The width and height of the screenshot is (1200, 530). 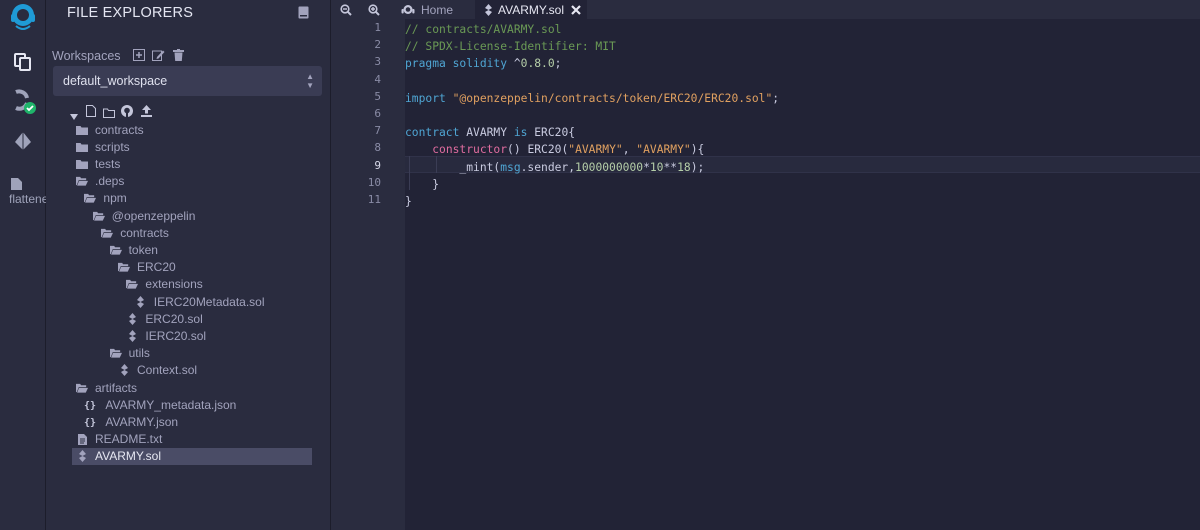 What do you see at coordinates (374, 9) in the screenshot?
I see `zoom-in-icon` at bounding box center [374, 9].